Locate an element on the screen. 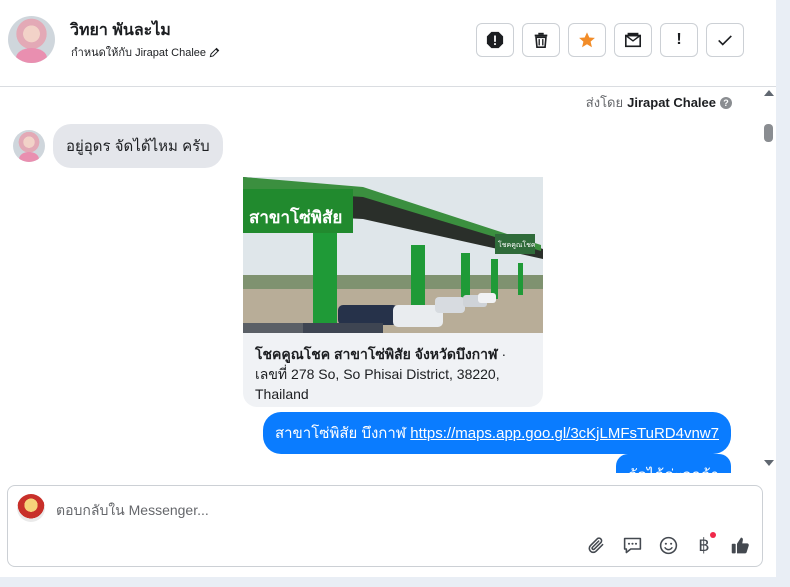  envelope-x-icon is located at coordinates (633, 40).